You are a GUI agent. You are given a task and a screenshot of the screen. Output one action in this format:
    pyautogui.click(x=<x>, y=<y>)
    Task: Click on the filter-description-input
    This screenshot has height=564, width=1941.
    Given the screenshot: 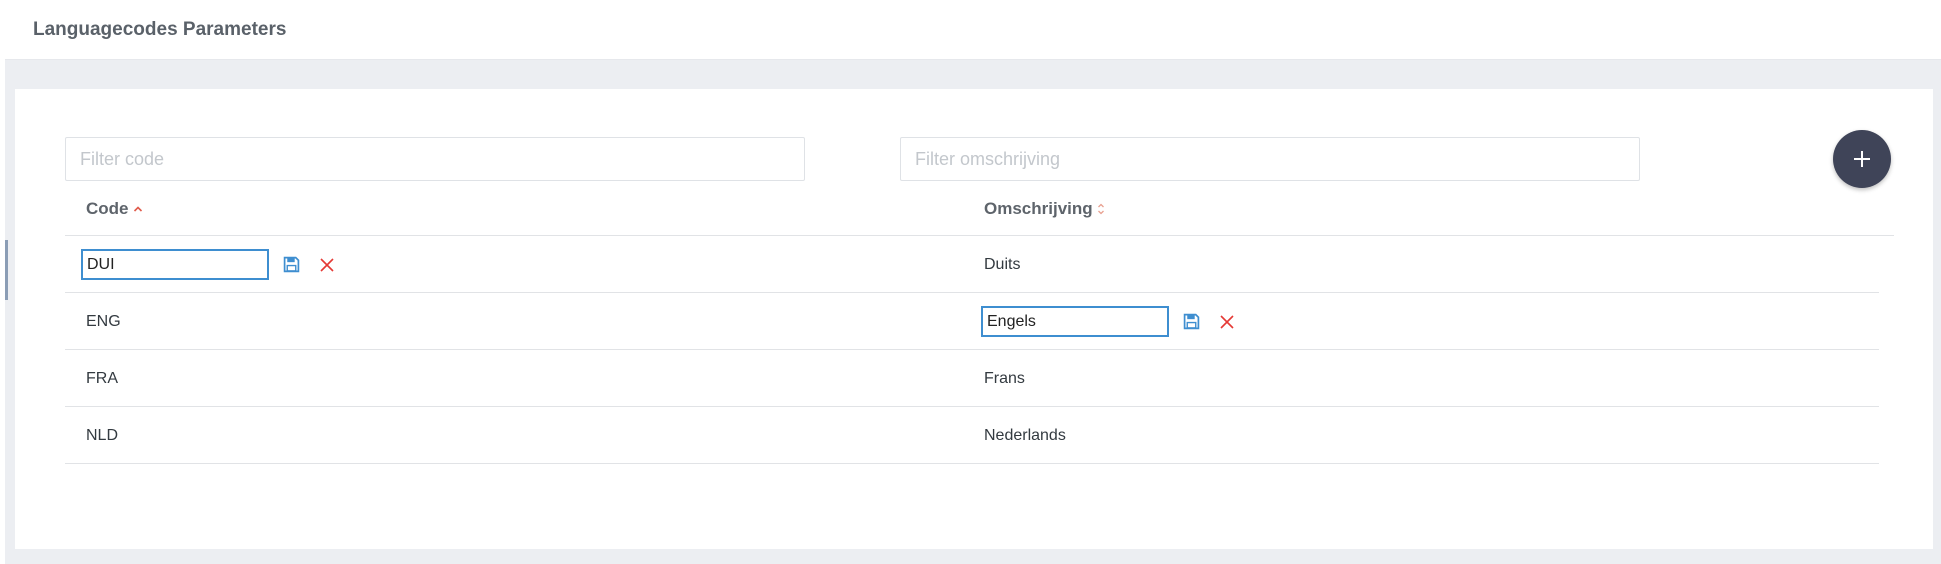 What is the action you would take?
    pyautogui.click(x=1270, y=159)
    